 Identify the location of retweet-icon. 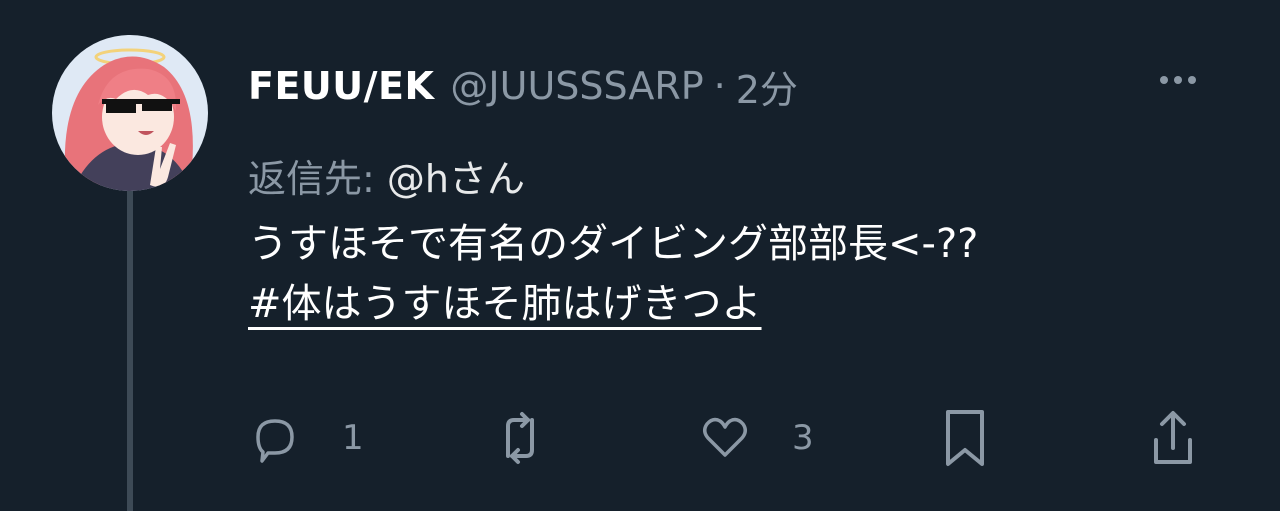
(519, 438).